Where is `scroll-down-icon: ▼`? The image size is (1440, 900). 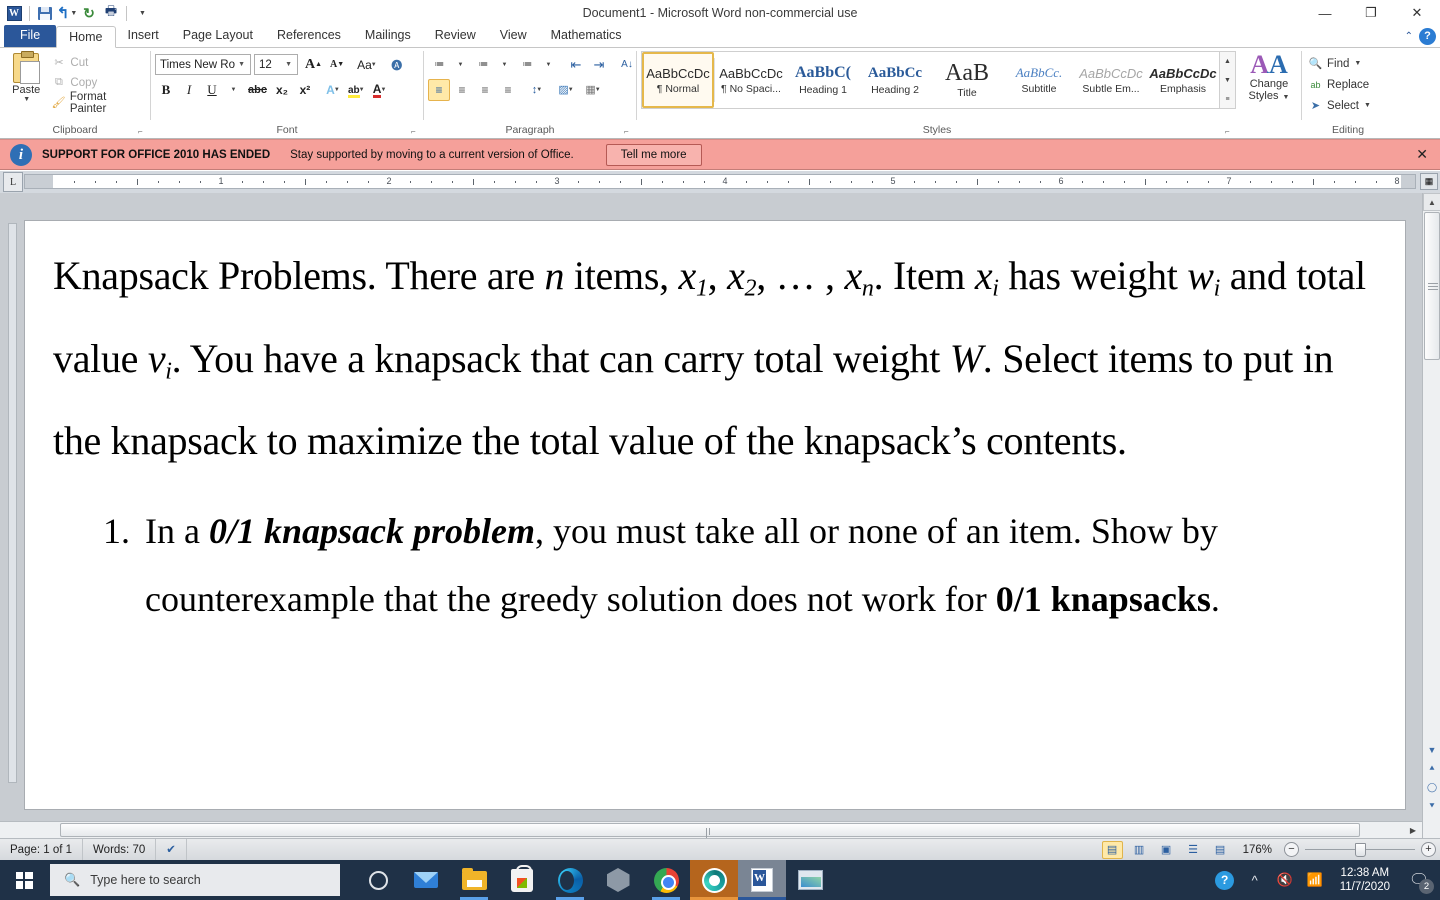
scroll-down-icon: ▼ is located at coordinates (1431, 749).